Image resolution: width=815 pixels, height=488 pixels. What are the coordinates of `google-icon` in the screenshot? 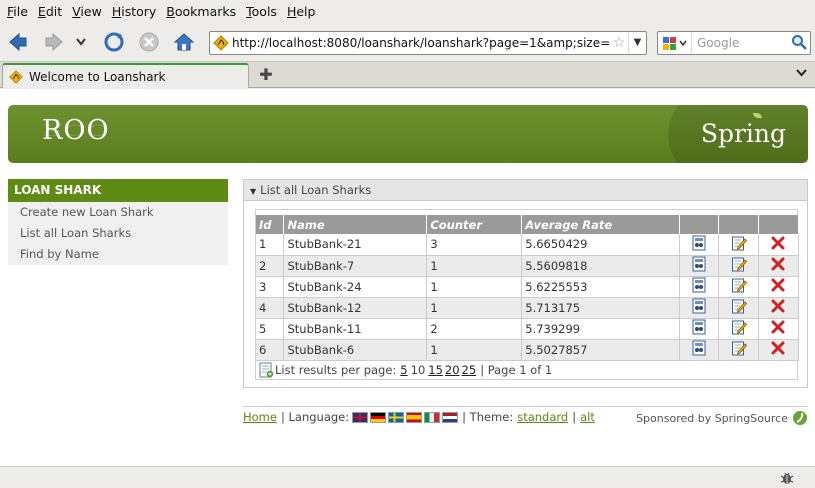 It's located at (674, 43).